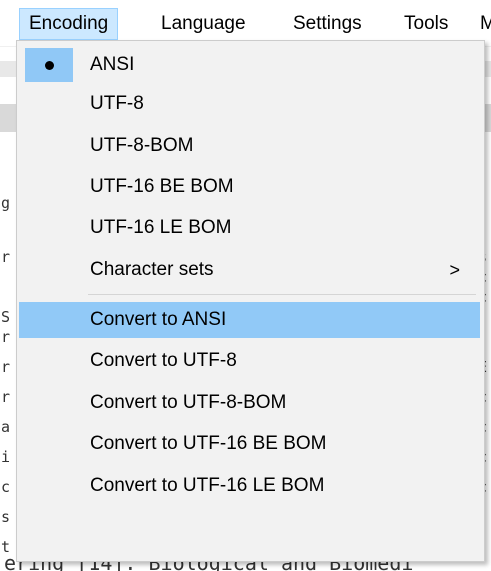 The width and height of the screenshot is (491, 571). What do you see at coordinates (327, 24) in the screenshot?
I see `menu-settings: Settings` at bounding box center [327, 24].